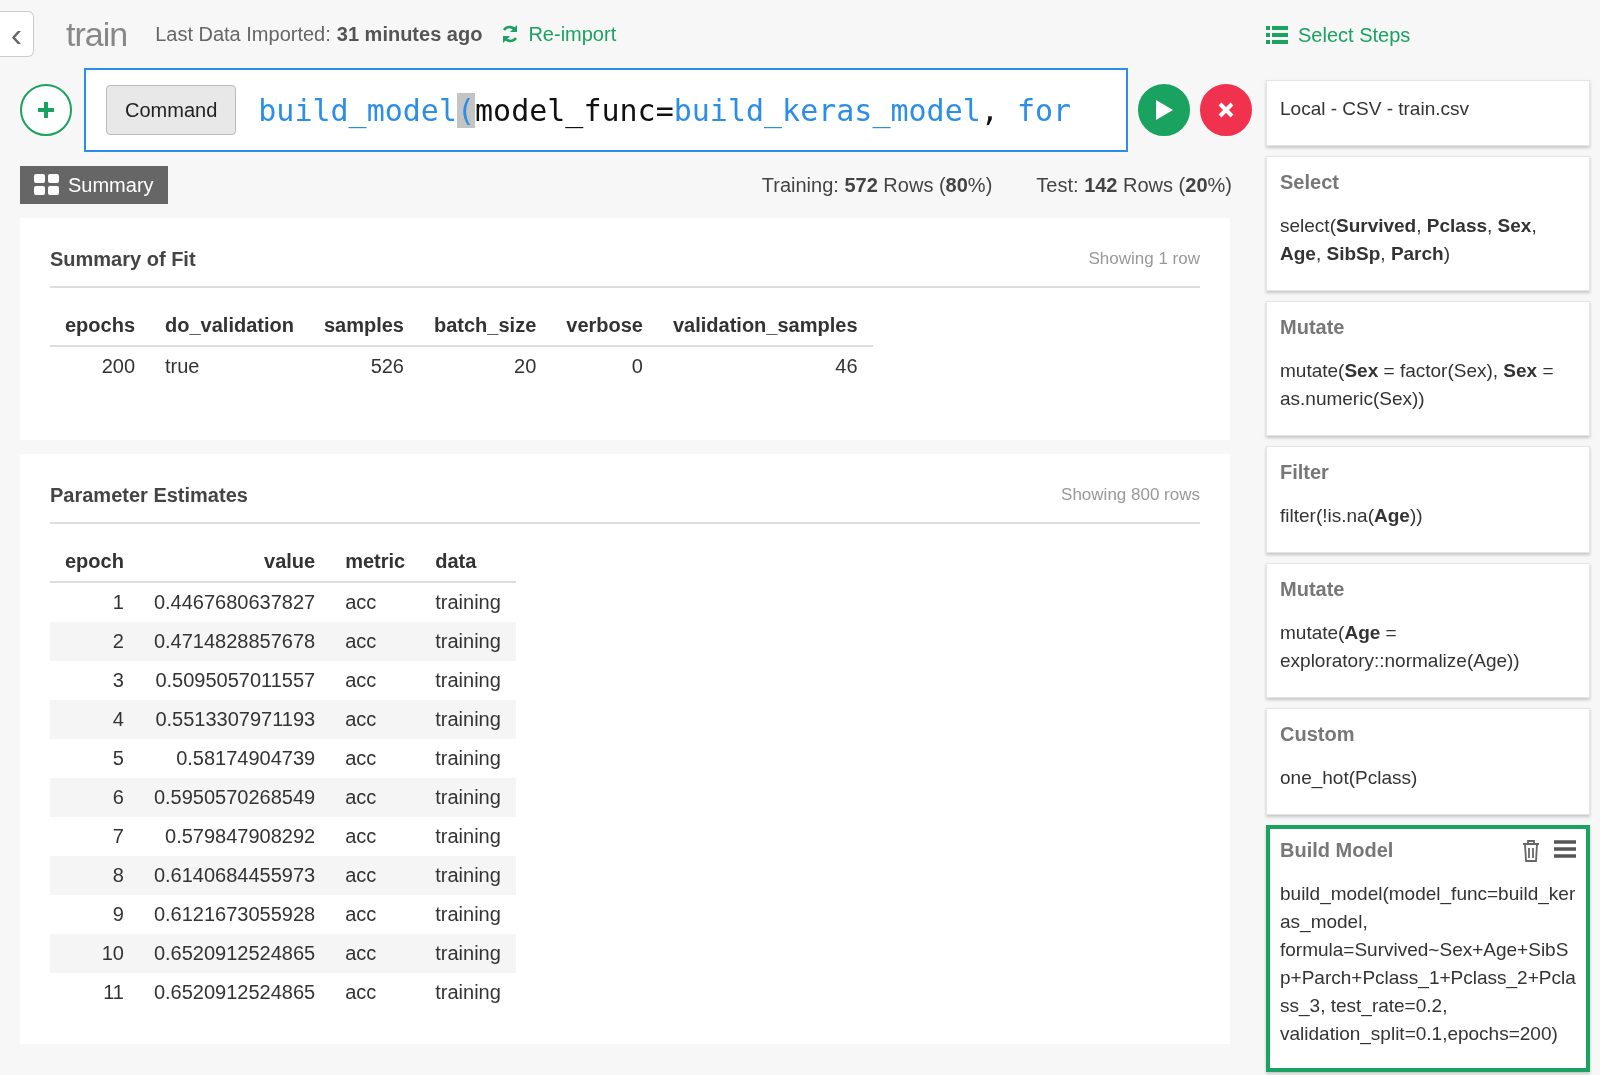 The width and height of the screenshot is (1600, 1075). Describe the element at coordinates (606, 110) in the screenshot. I see `command-input: Command build_model(model_func=build_keras_model, for` at that location.